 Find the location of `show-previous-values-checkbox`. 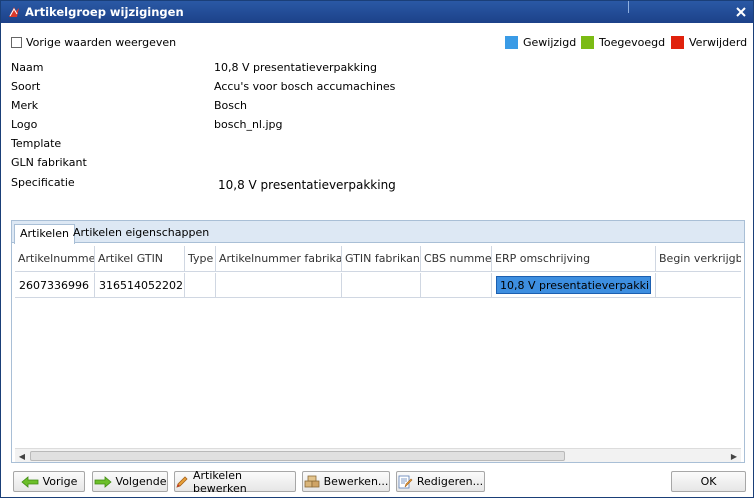

show-previous-values-checkbox is located at coordinates (16, 42).